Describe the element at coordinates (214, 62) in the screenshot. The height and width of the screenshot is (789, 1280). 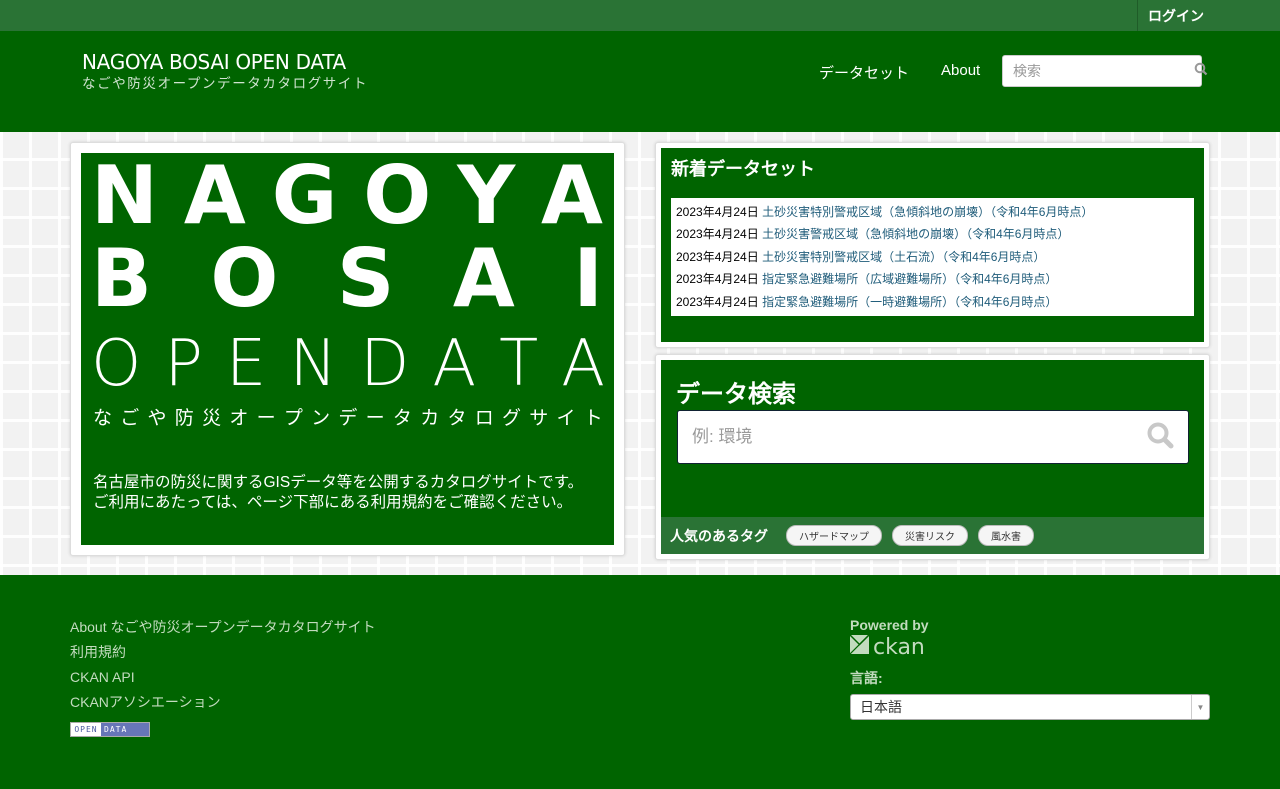
I see `logo-title: NAGOYA BOSAI OPEN DATA` at that location.